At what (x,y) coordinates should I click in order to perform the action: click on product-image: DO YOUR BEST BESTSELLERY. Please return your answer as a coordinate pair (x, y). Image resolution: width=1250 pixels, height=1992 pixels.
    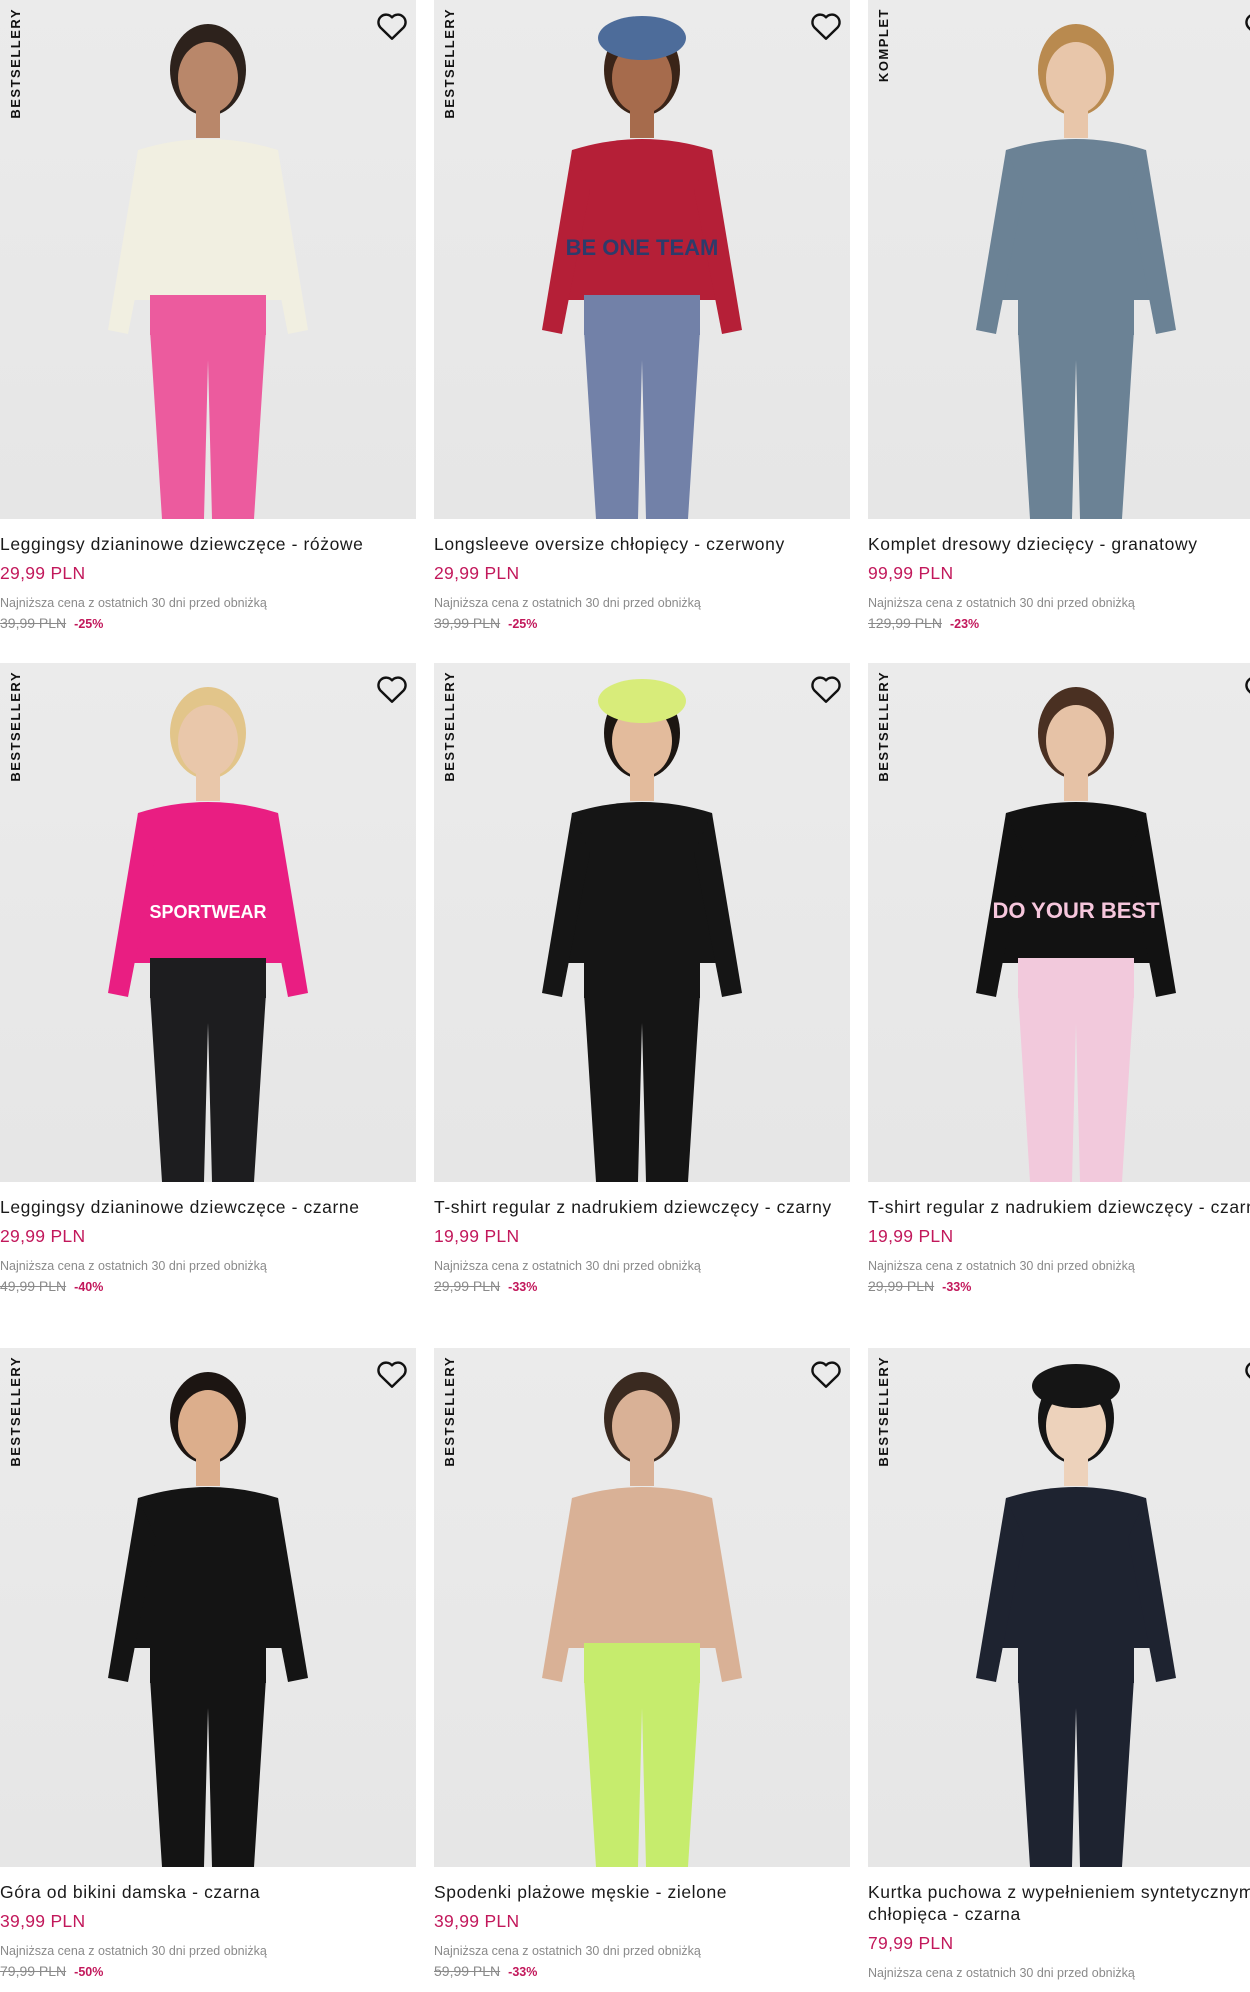
    Looking at the image, I should click on (1059, 922).